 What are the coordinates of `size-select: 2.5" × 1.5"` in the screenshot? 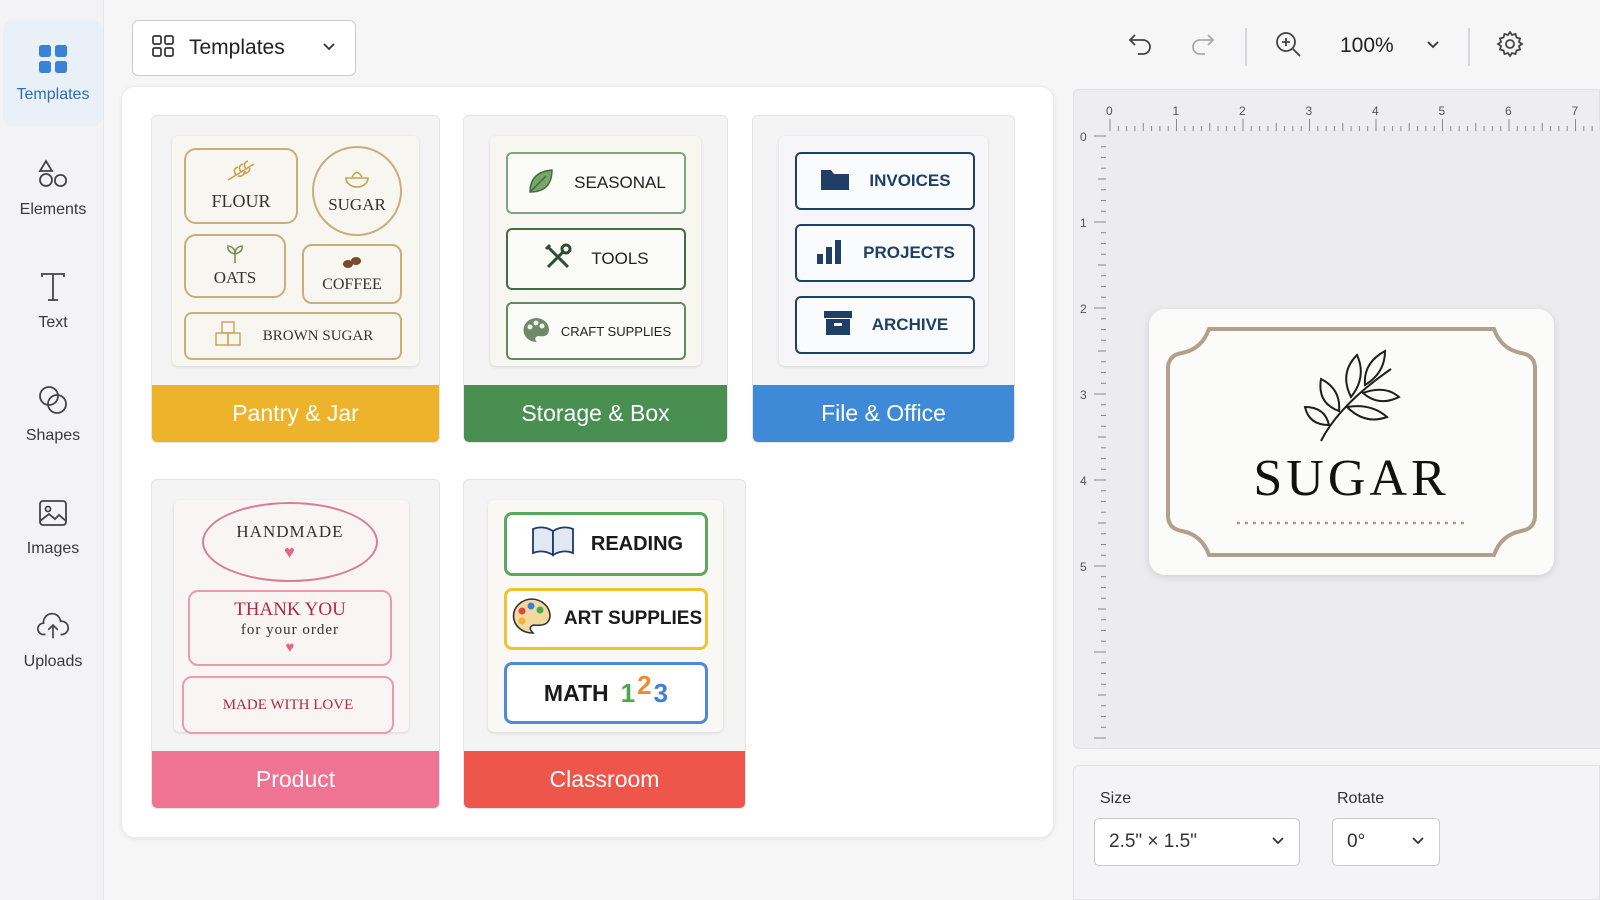 It's located at (1197, 842).